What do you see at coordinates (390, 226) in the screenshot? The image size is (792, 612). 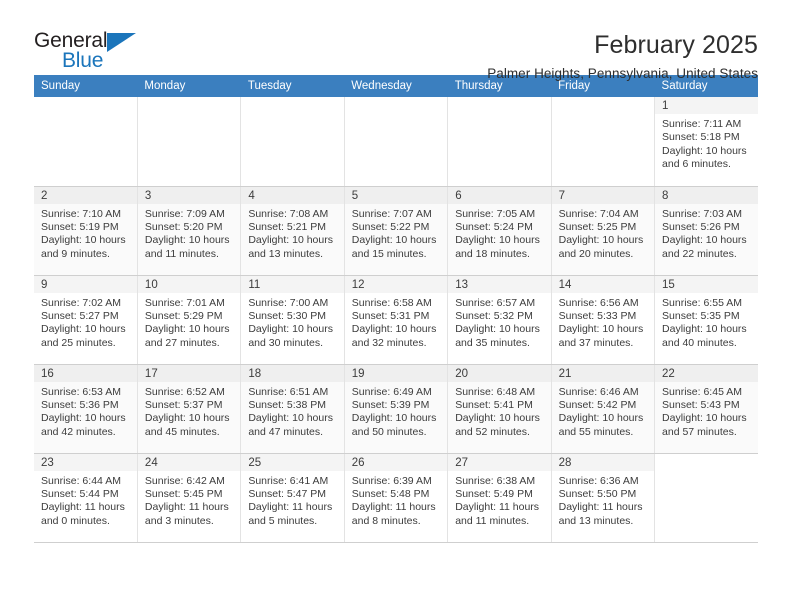 I see `sunset-text: Sunset: 5:22 PM` at bounding box center [390, 226].